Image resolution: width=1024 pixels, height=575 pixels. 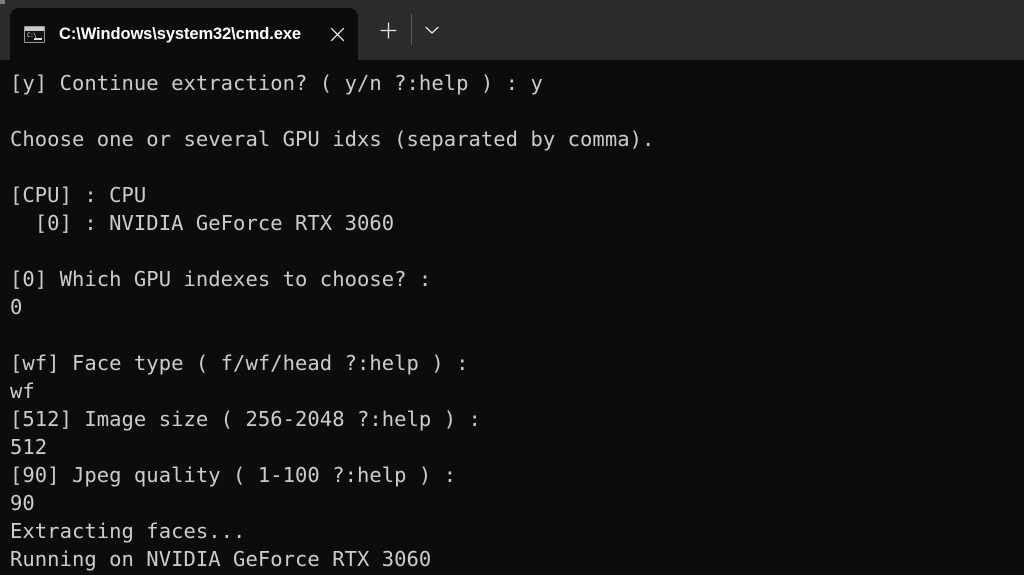 I want to click on tab-cmd: C:\ C:\Windows\system32\cmd.exe, so click(x=184, y=38).